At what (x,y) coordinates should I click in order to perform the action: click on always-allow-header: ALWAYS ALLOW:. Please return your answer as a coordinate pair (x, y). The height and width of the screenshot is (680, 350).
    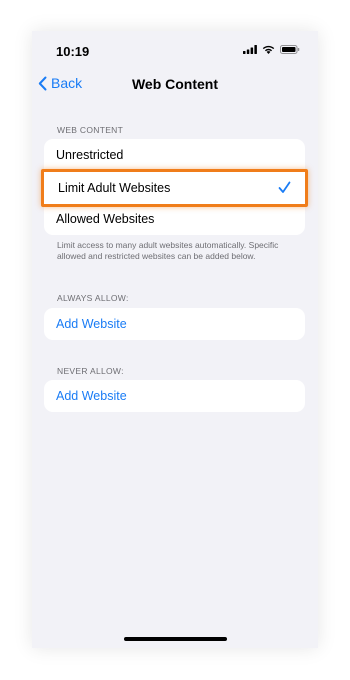
    Looking at the image, I should click on (93, 298).